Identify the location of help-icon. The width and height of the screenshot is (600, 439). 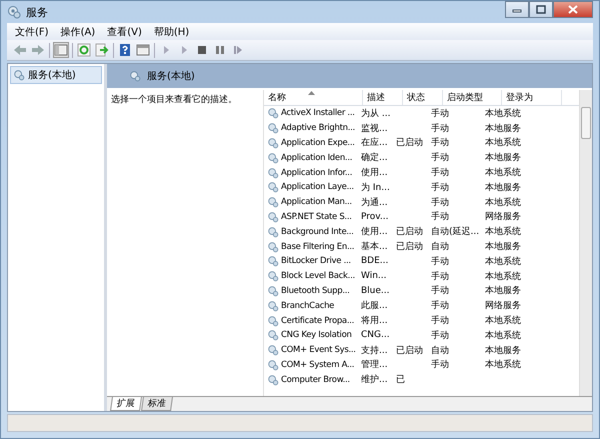
(125, 50).